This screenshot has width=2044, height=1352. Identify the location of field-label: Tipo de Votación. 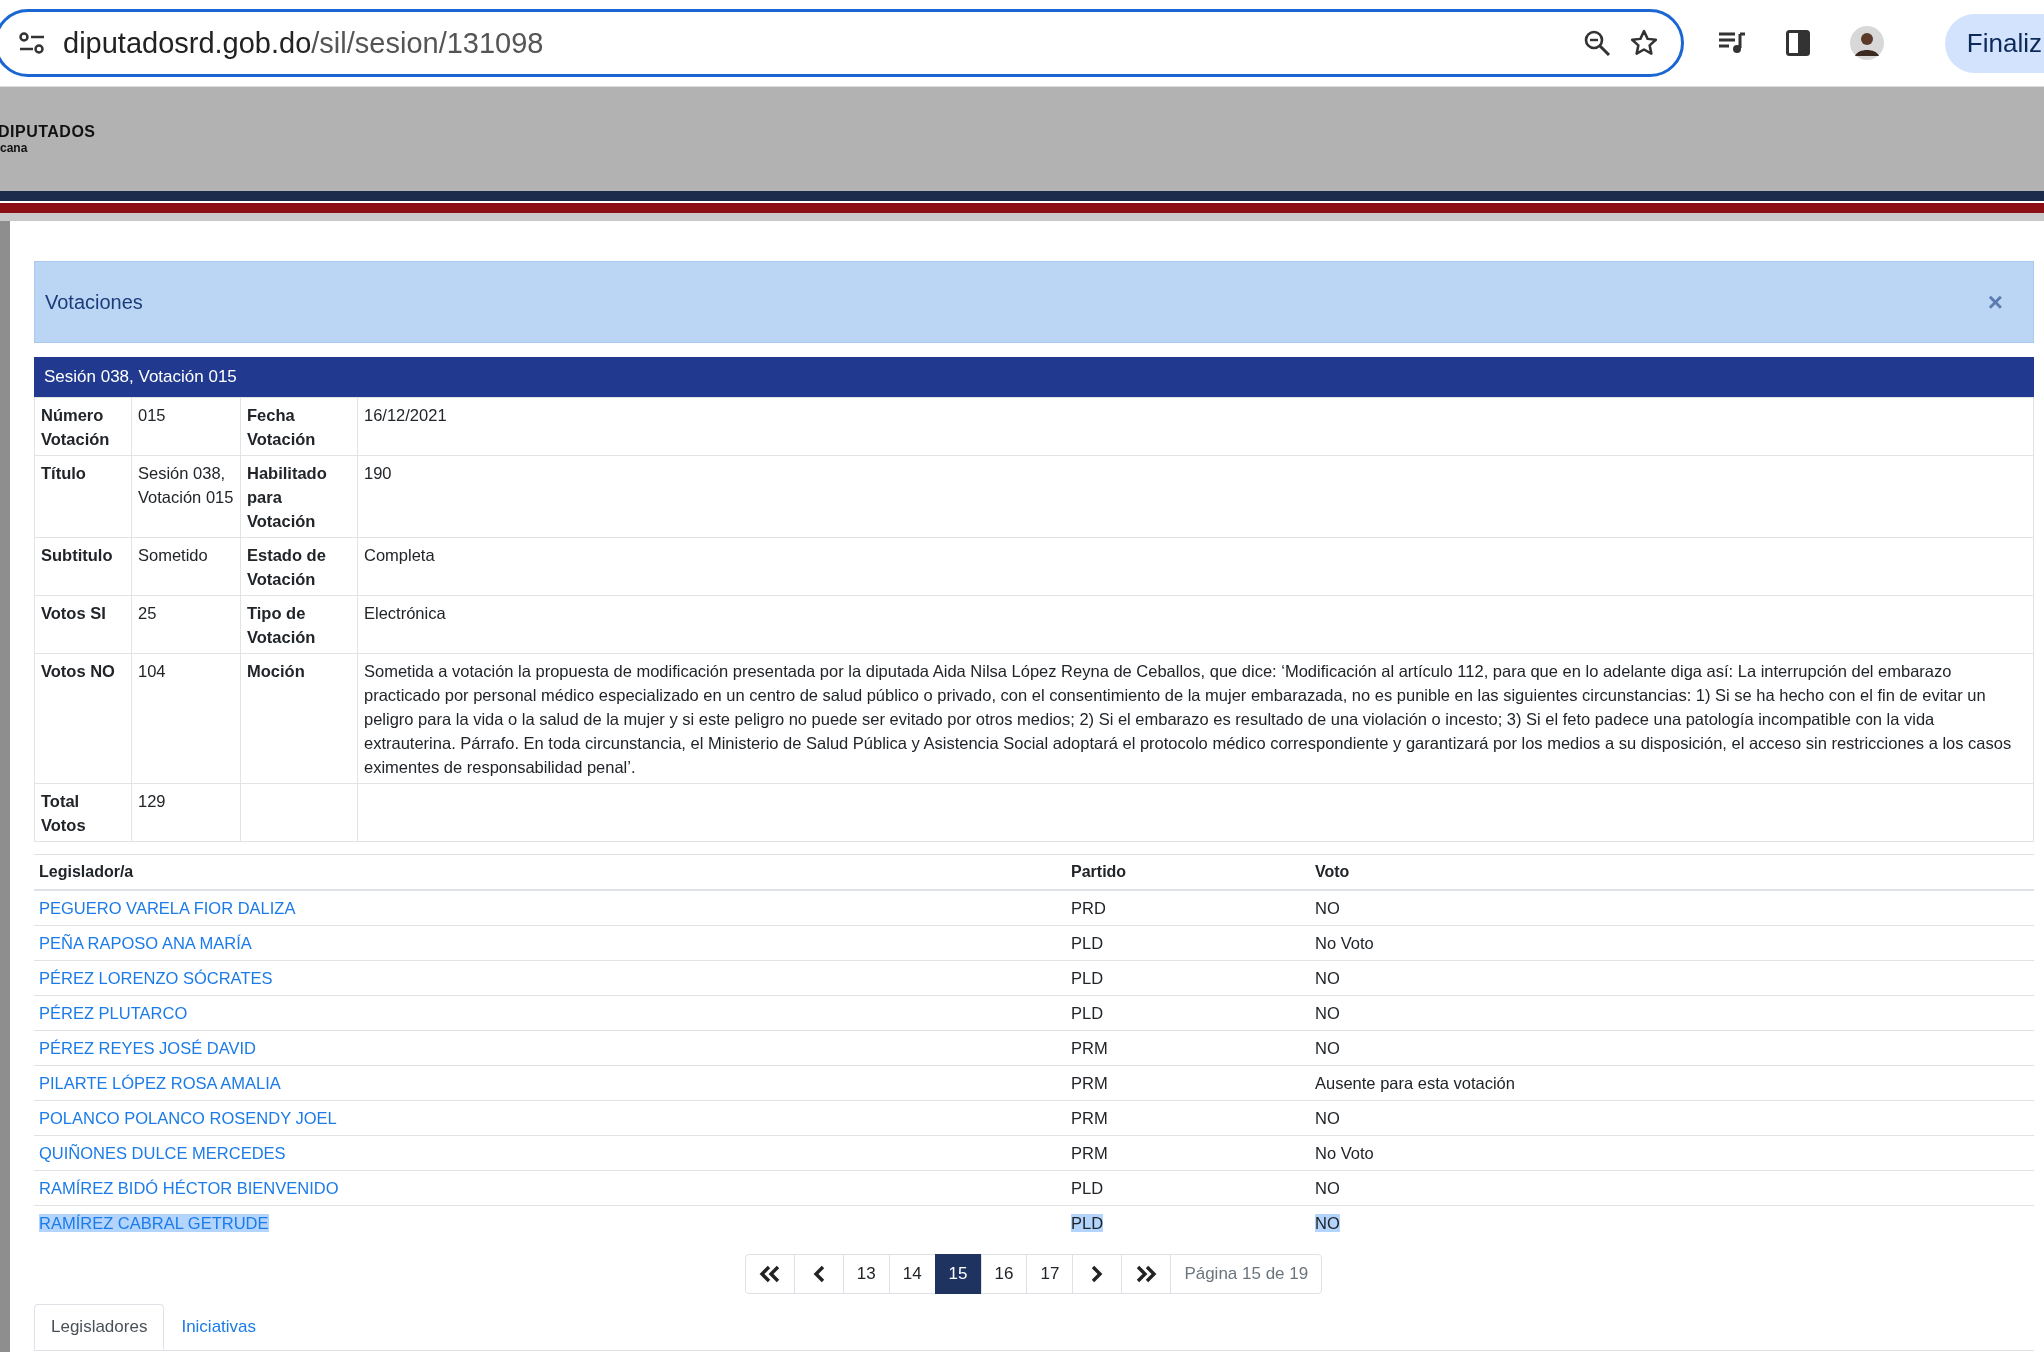
(299, 624).